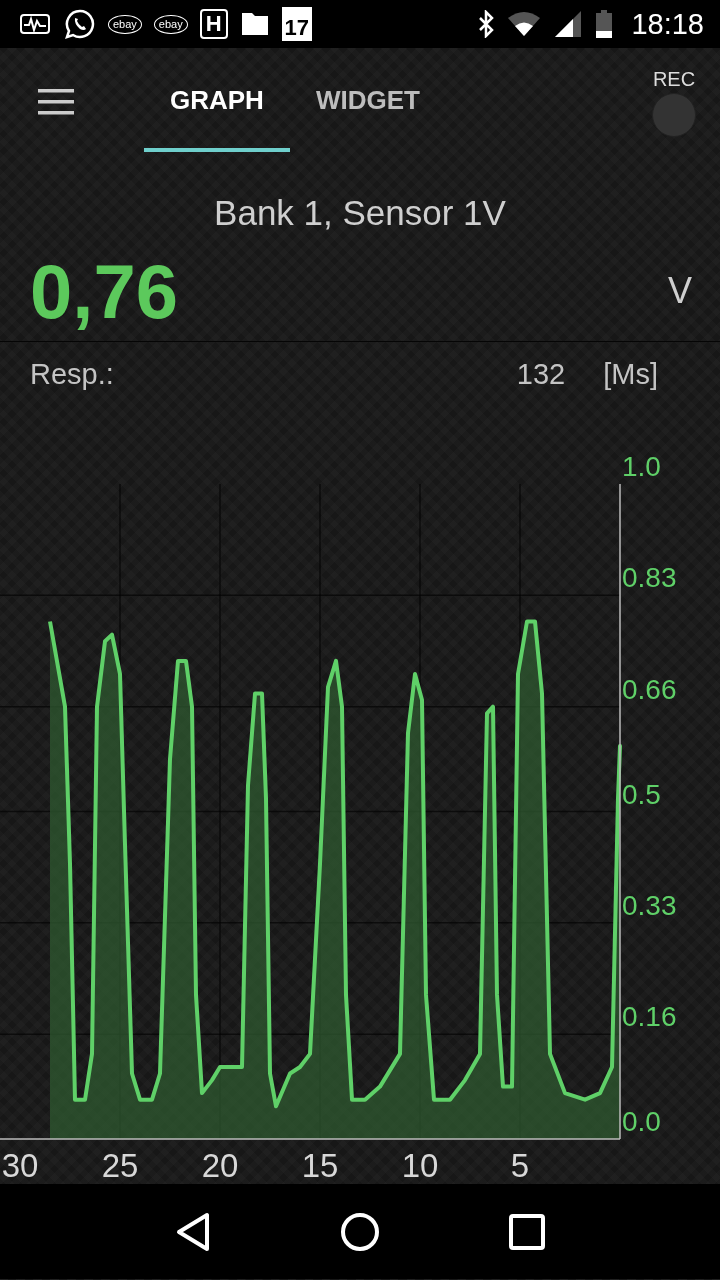  What do you see at coordinates (667, 24) in the screenshot?
I see `clock-time: 18:18` at bounding box center [667, 24].